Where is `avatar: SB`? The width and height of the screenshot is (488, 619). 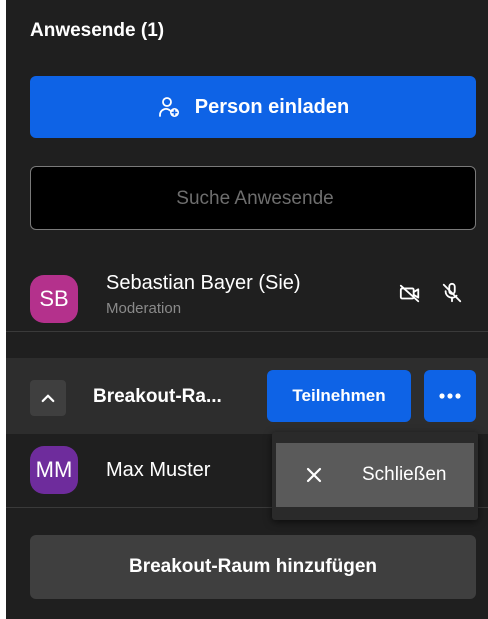
avatar: SB is located at coordinates (54, 299).